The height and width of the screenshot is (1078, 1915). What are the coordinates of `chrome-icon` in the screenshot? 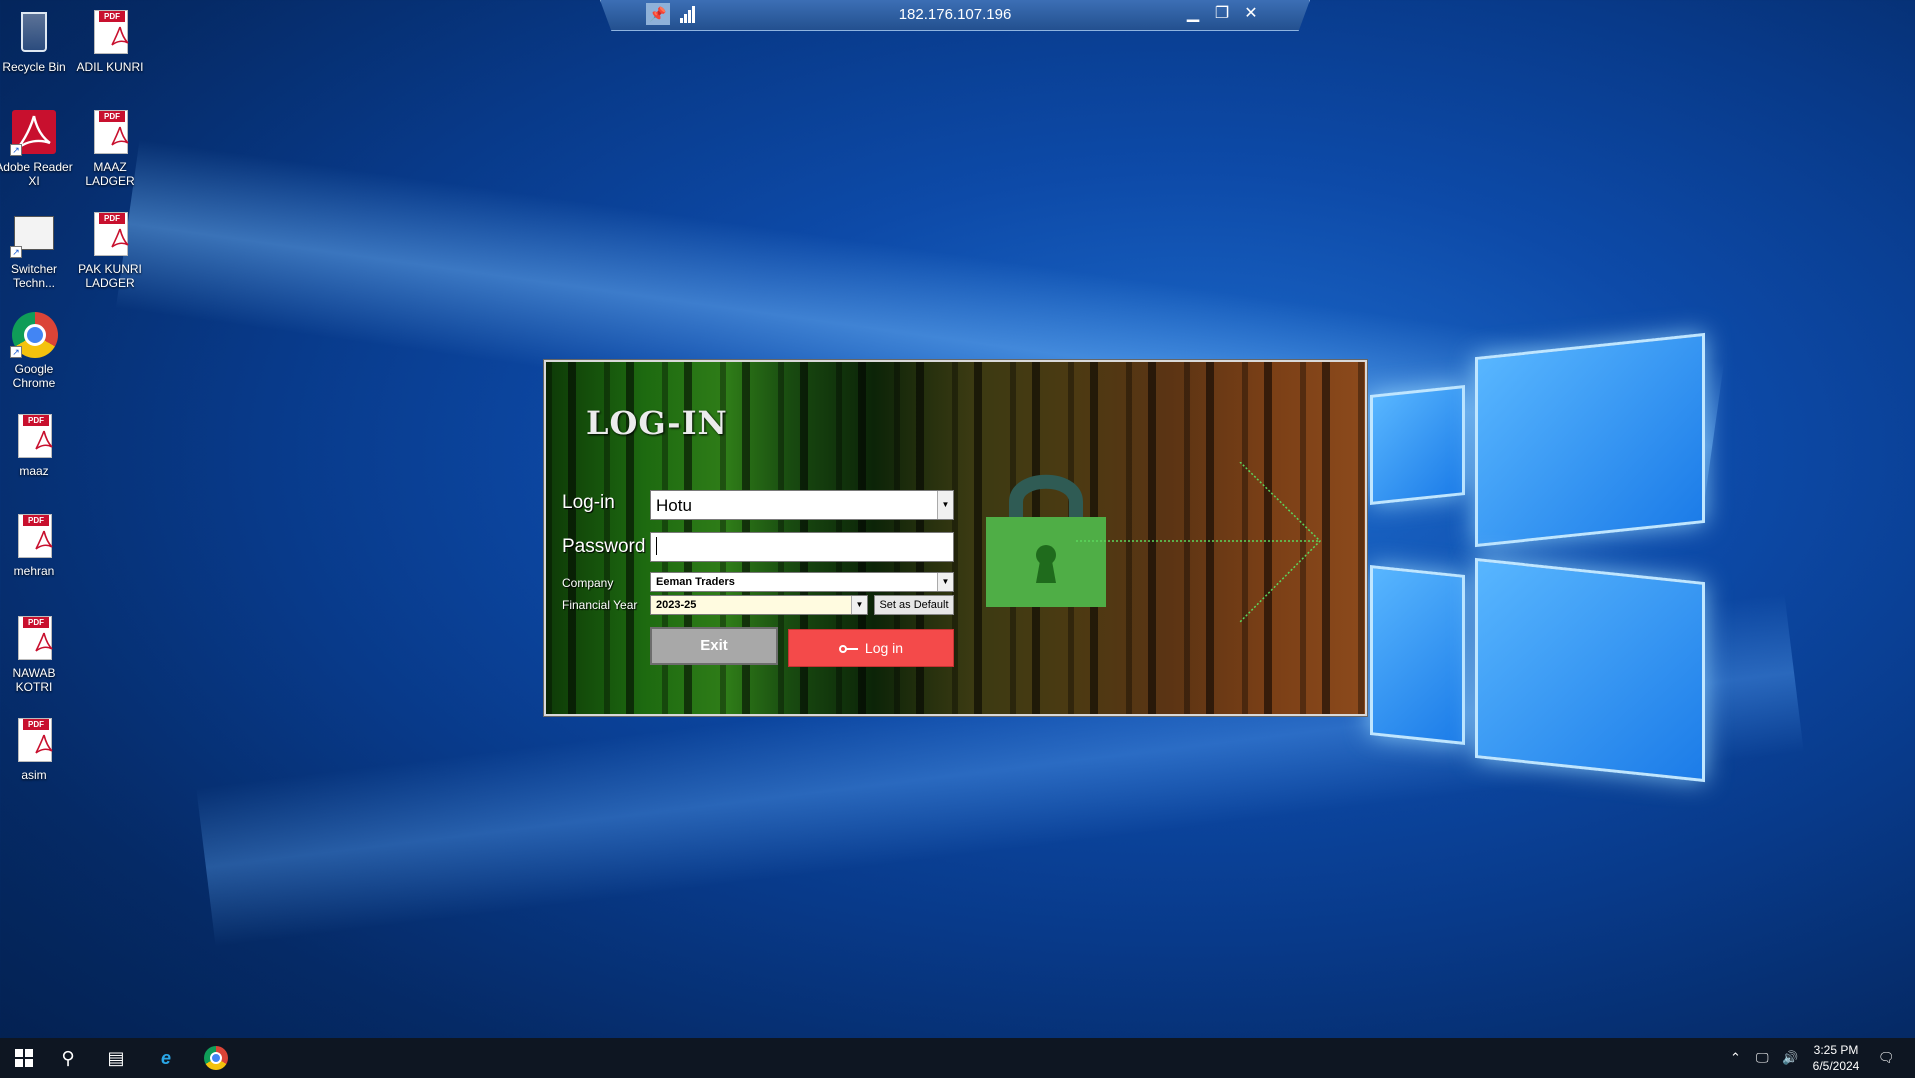 It's located at (216, 1058).